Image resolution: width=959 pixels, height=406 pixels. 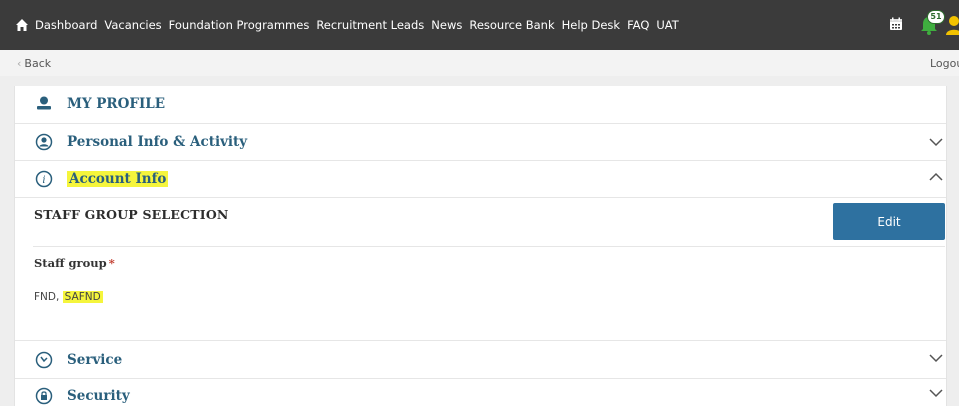 What do you see at coordinates (44, 142) in the screenshot?
I see `person-circle-icon` at bounding box center [44, 142].